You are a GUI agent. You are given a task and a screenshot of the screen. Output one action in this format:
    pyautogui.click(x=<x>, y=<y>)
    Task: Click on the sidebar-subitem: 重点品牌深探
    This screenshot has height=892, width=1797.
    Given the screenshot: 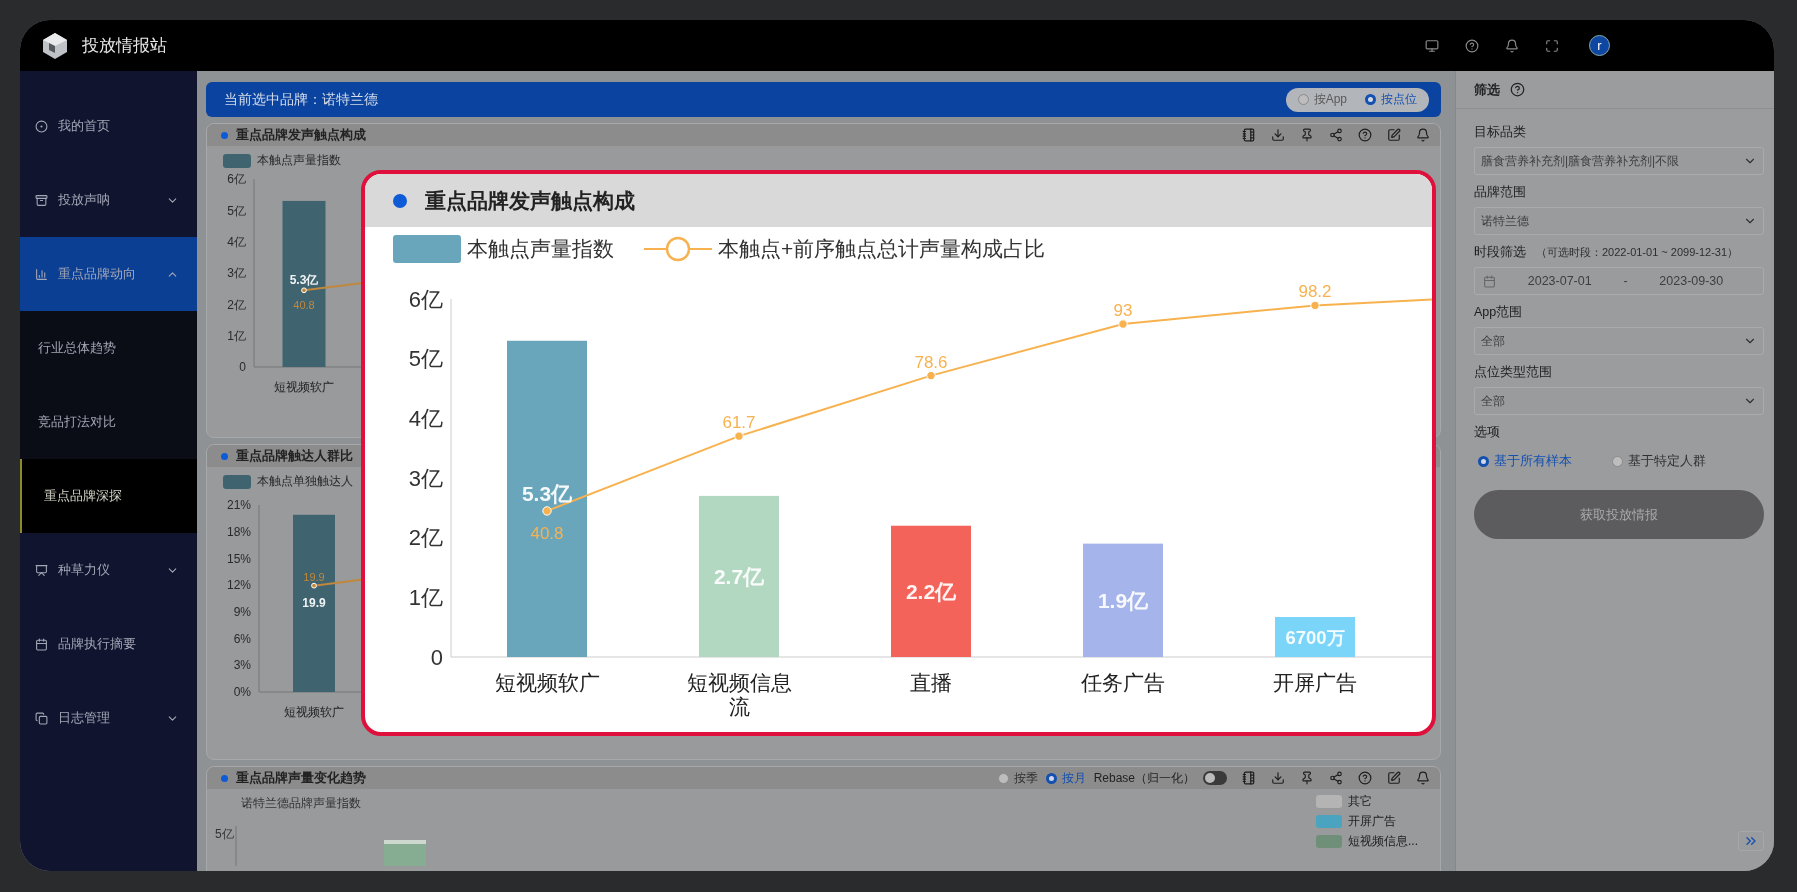 What is the action you would take?
    pyautogui.click(x=108, y=496)
    